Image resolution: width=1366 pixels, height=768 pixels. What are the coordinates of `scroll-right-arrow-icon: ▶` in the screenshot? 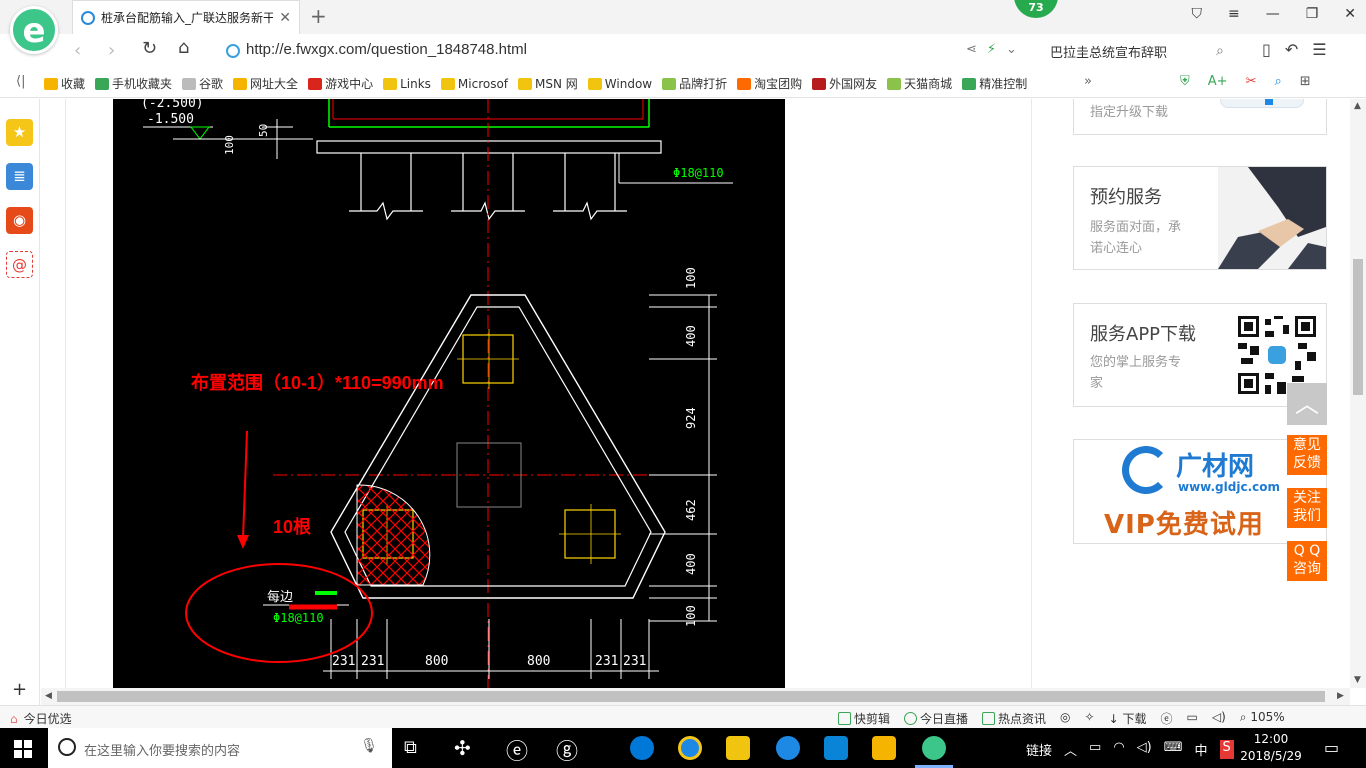 It's located at (1340, 696).